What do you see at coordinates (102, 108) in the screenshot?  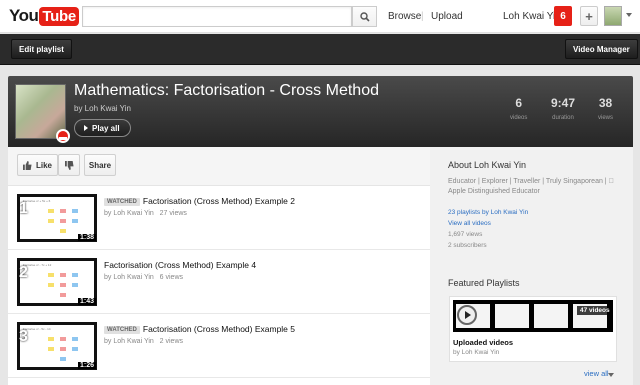 I see `playlist-byline: by Loh Kwai Yin` at bounding box center [102, 108].